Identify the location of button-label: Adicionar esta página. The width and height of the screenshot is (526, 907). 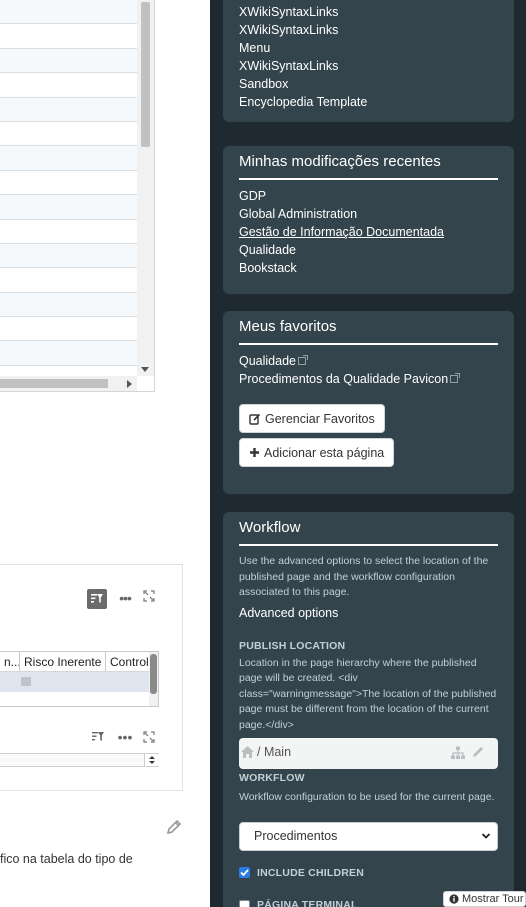
(324, 452).